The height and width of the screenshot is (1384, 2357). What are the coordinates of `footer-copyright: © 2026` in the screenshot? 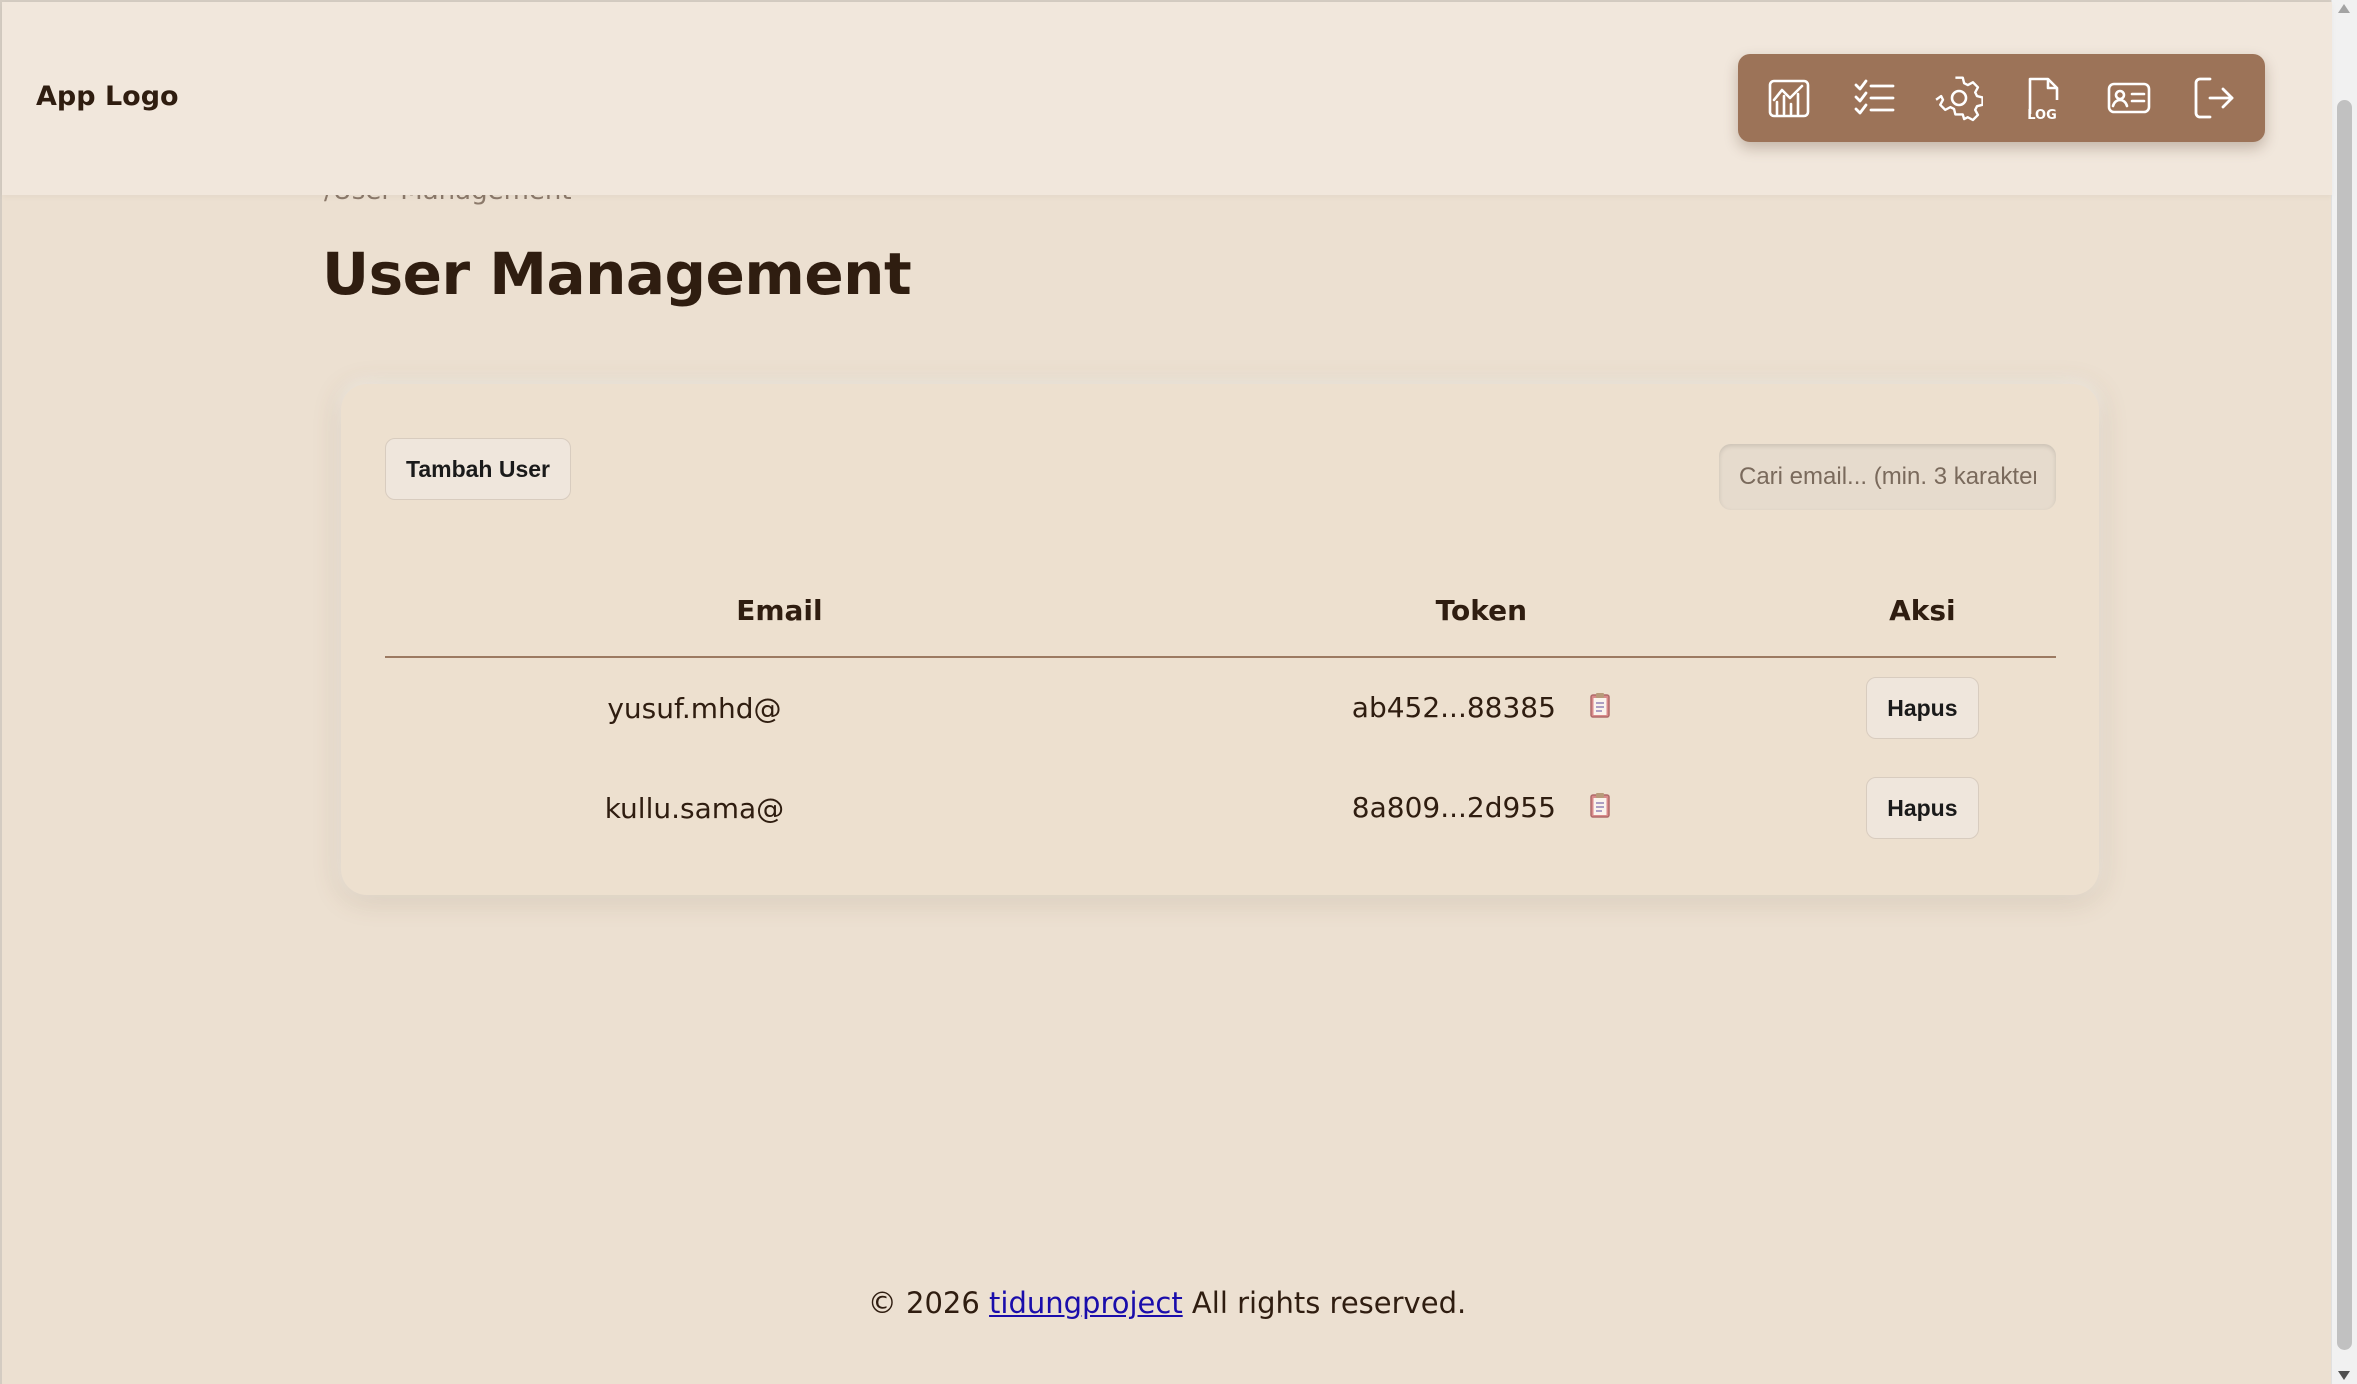 It's located at (923, 1303).